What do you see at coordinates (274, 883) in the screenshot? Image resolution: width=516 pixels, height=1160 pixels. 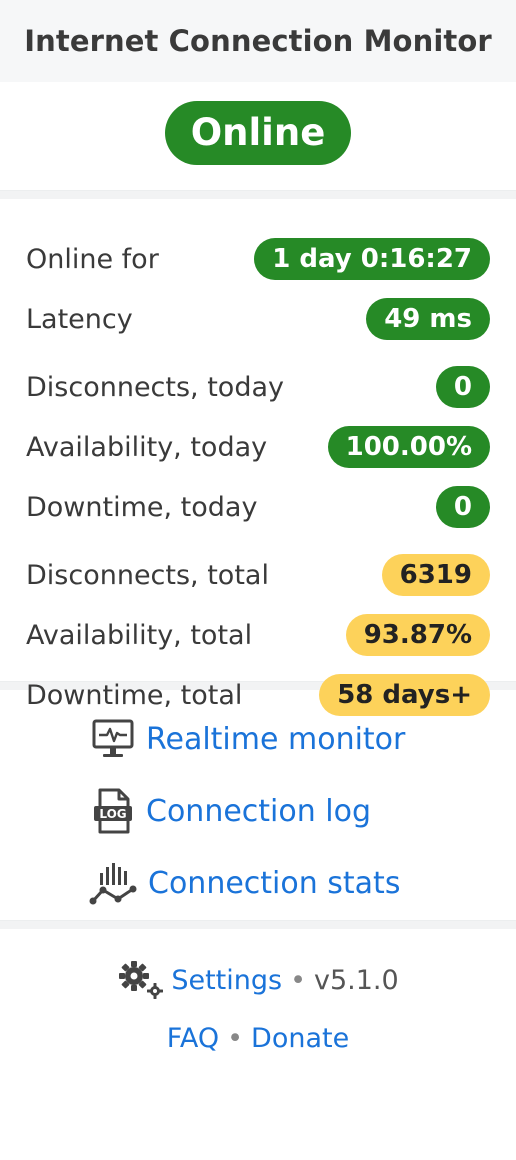 I see `connection-stats-link-label: Connection stats` at bounding box center [274, 883].